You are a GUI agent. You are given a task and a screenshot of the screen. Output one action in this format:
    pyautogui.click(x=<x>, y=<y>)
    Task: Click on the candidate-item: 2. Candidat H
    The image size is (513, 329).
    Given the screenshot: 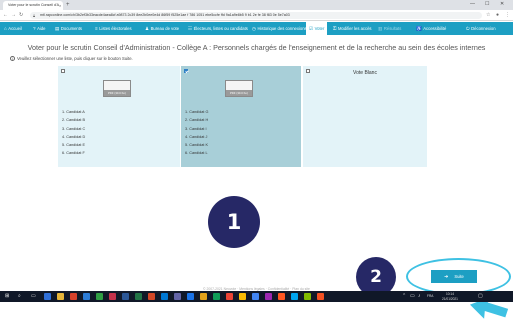 What is the action you would take?
    pyautogui.click(x=197, y=120)
    